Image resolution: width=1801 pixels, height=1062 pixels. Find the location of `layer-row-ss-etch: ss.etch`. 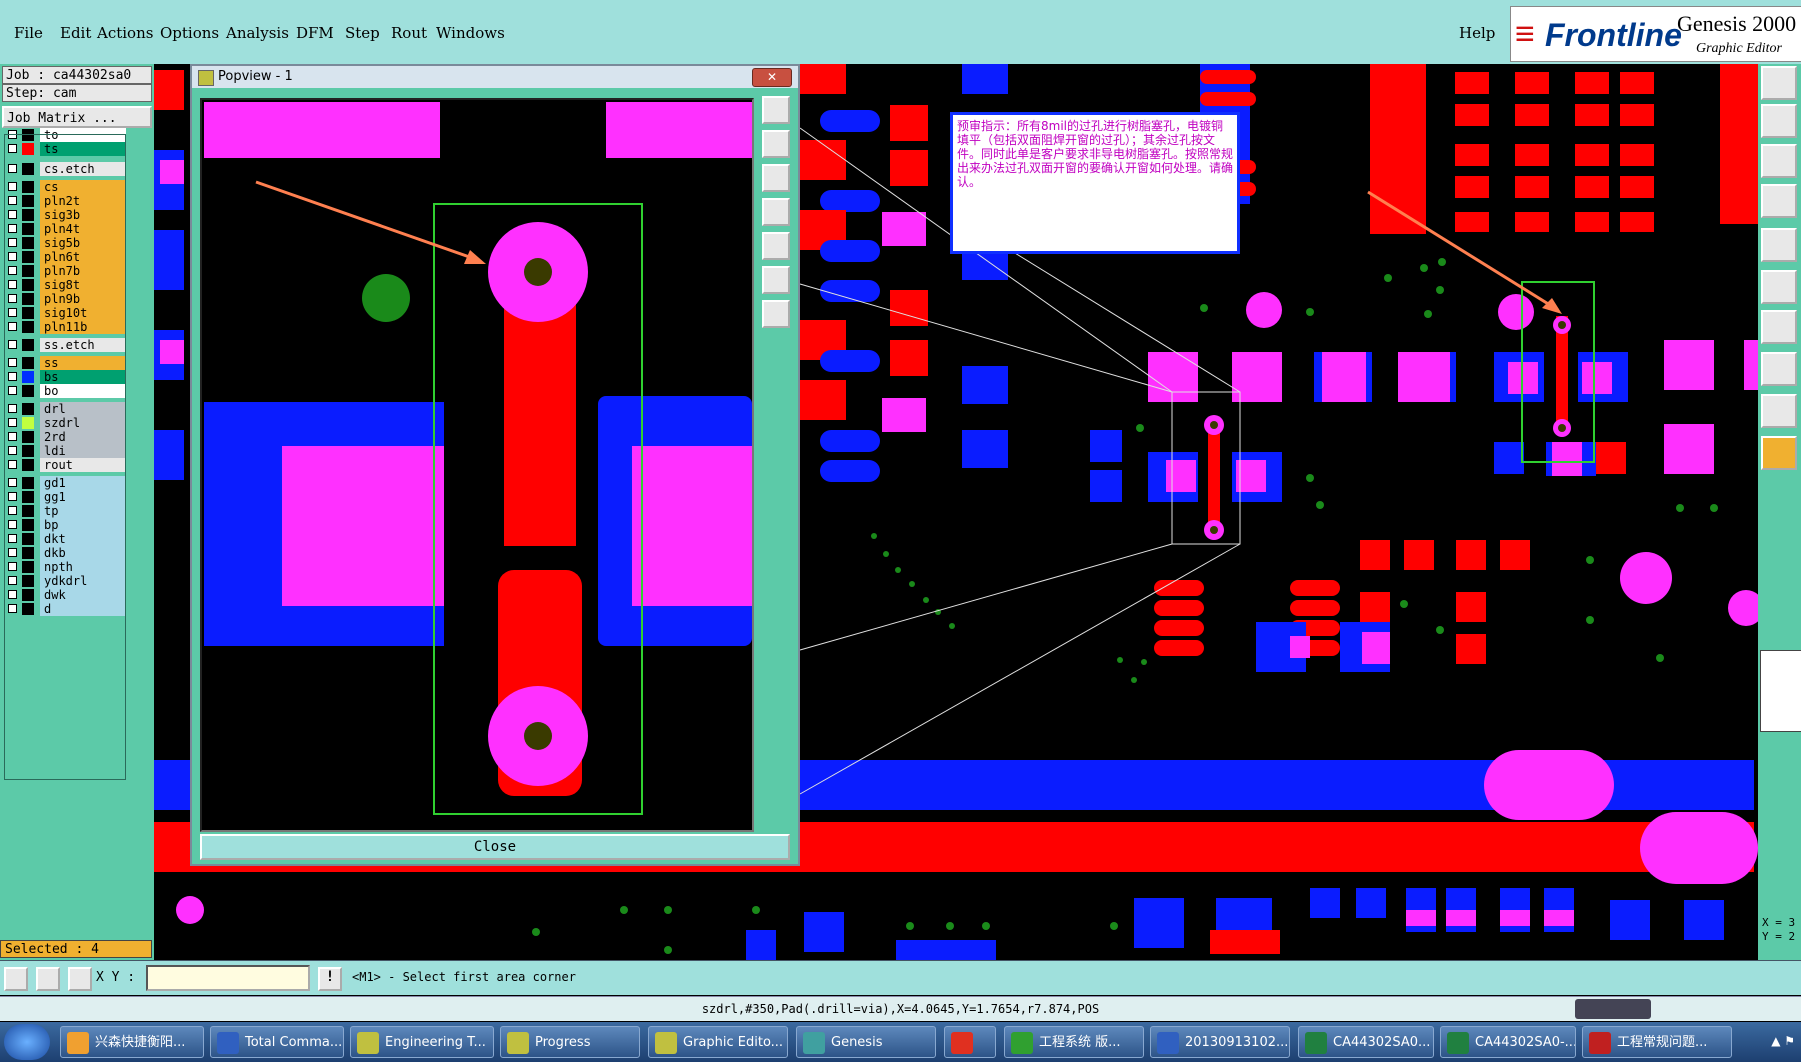

layer-row-ss-etch: ss.etch is located at coordinates (66, 345).